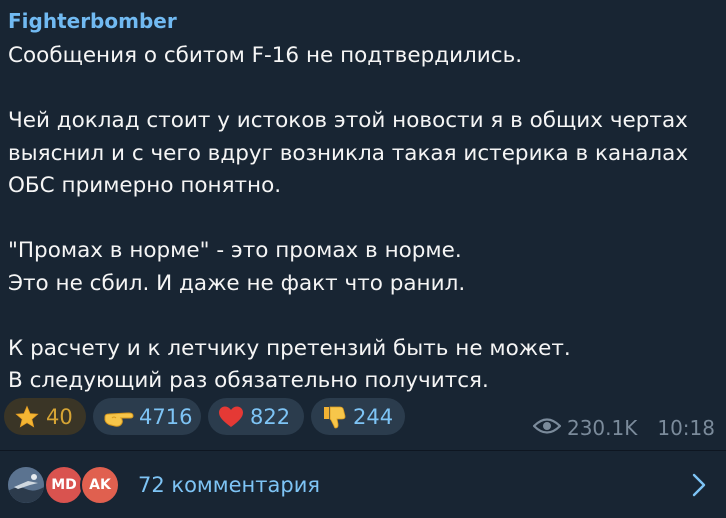 The width and height of the screenshot is (726, 518). Describe the element at coordinates (686, 428) in the screenshot. I see `message-time: 10:18` at that location.